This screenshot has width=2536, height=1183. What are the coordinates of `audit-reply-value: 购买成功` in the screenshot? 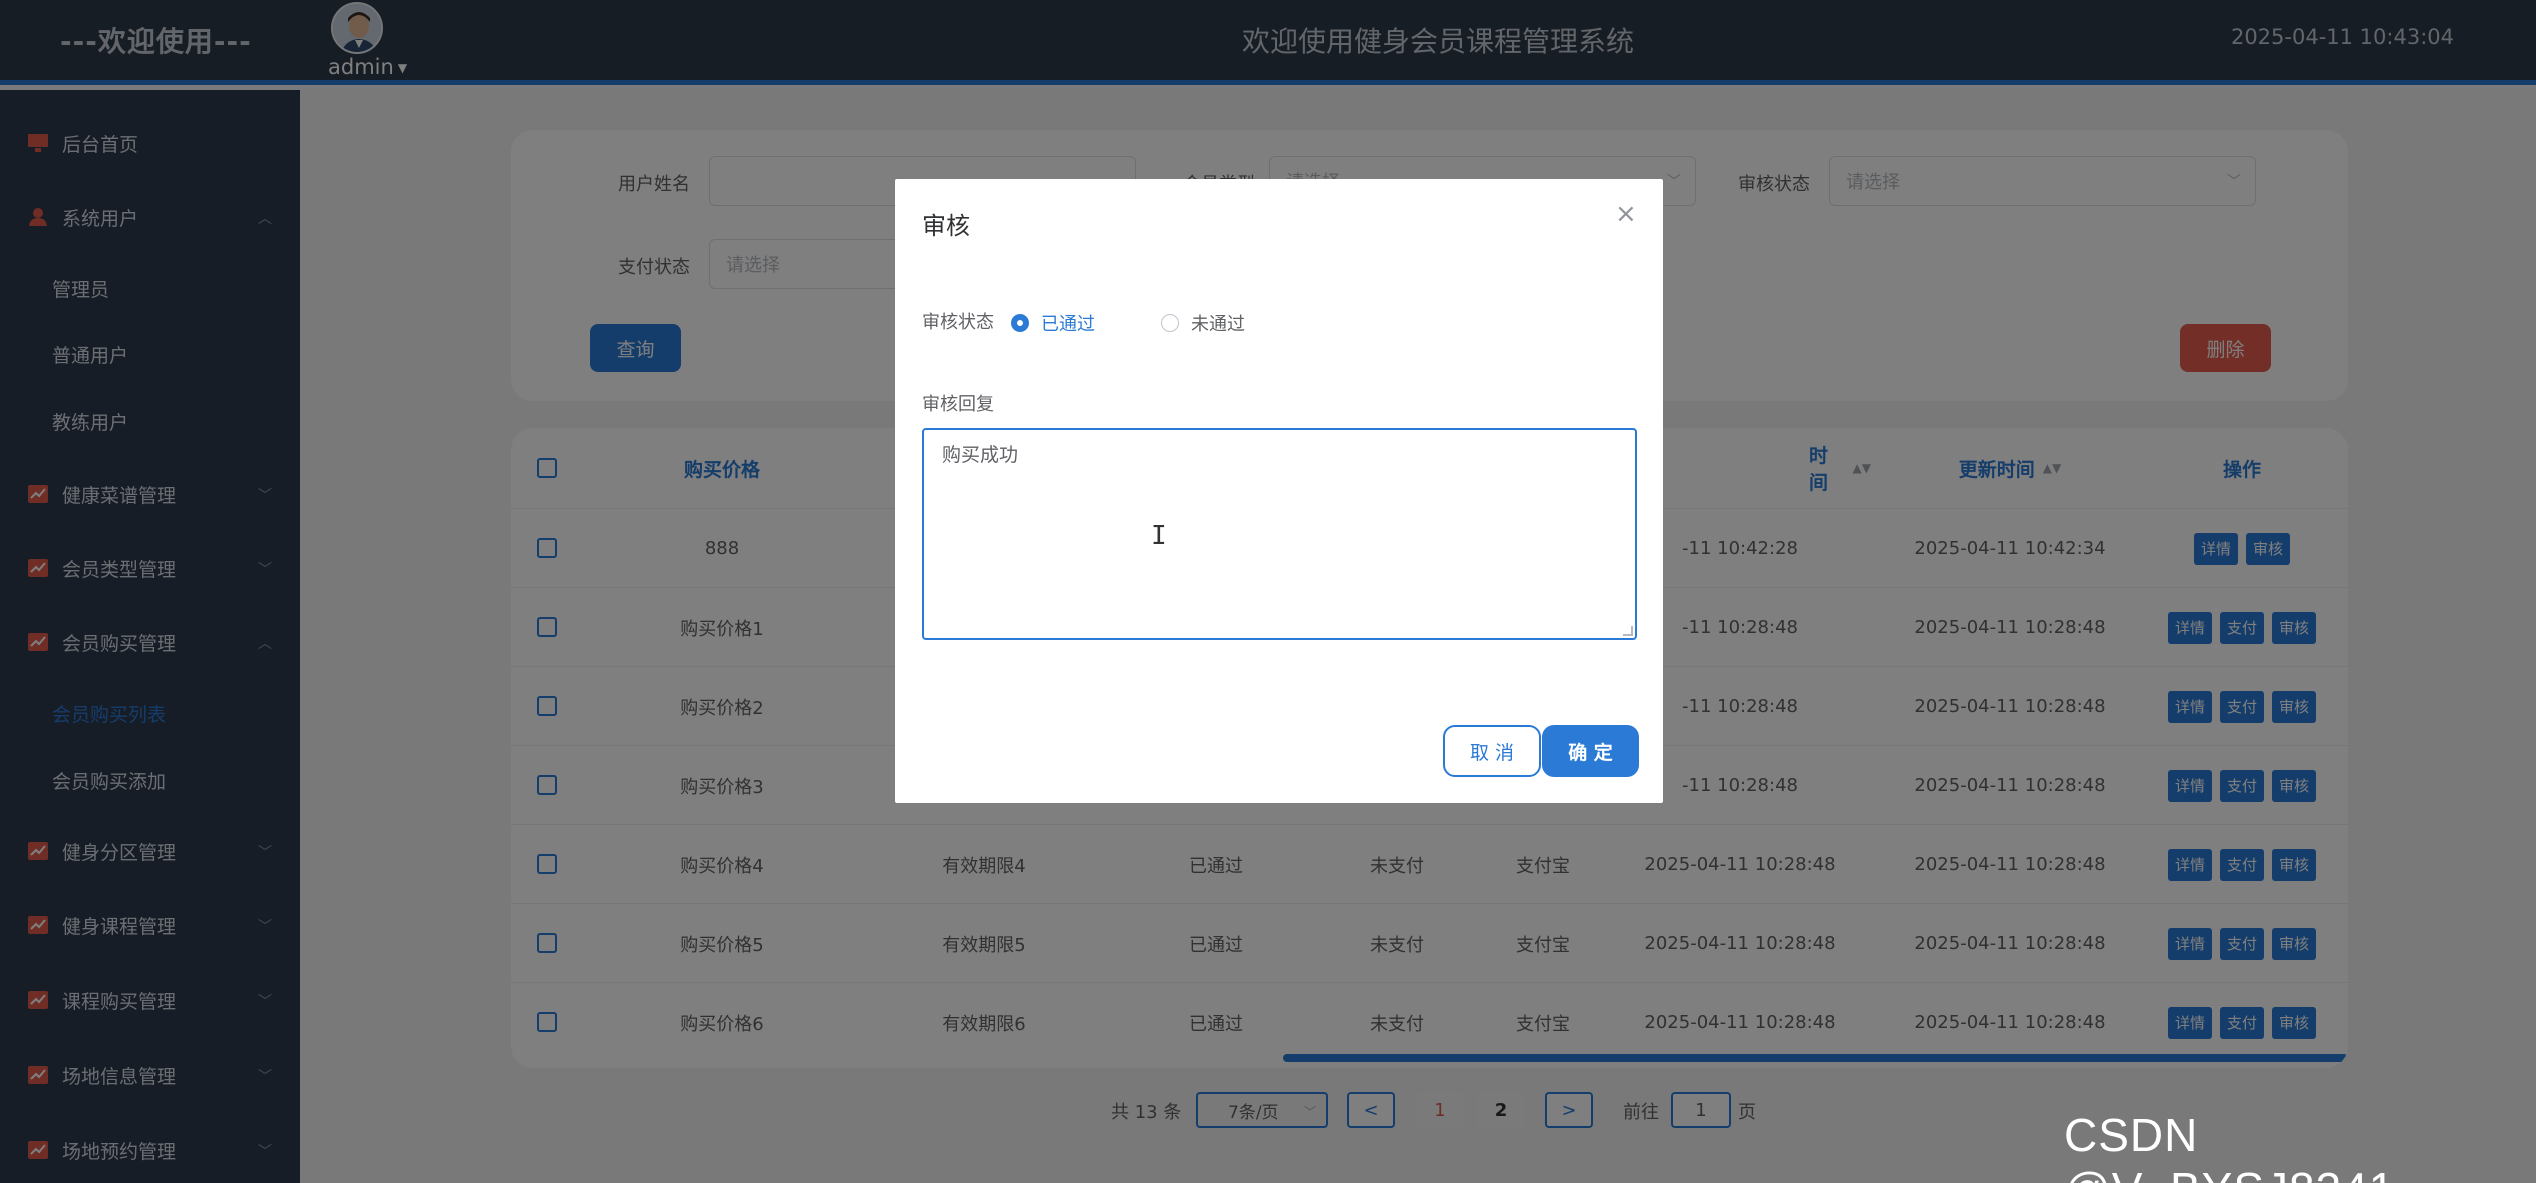 It's located at (980, 455).